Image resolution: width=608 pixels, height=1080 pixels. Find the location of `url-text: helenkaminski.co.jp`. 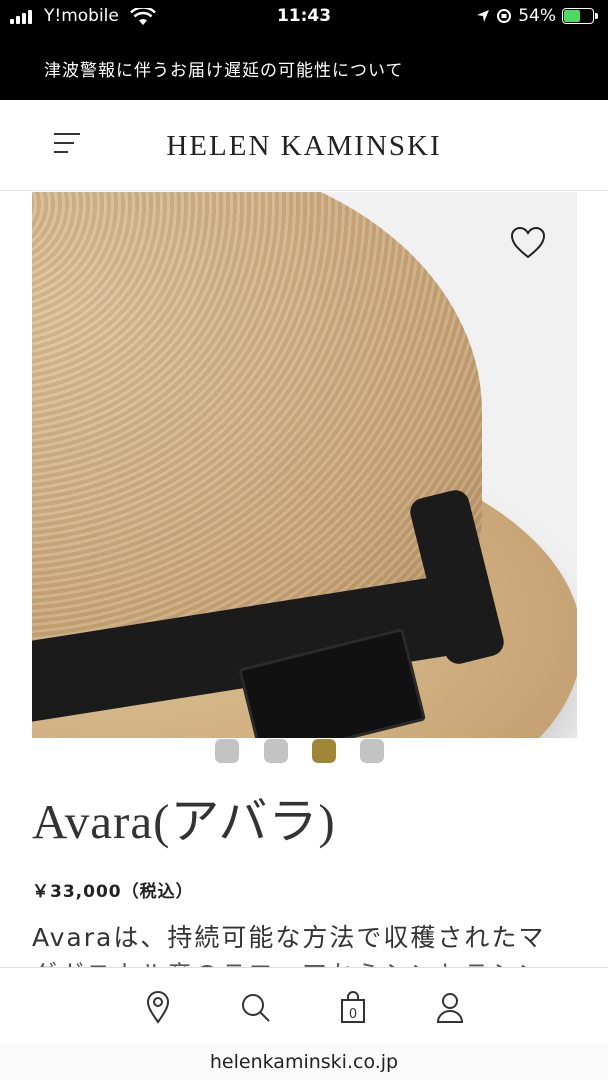

url-text: helenkaminski.co.jp is located at coordinates (304, 1062).